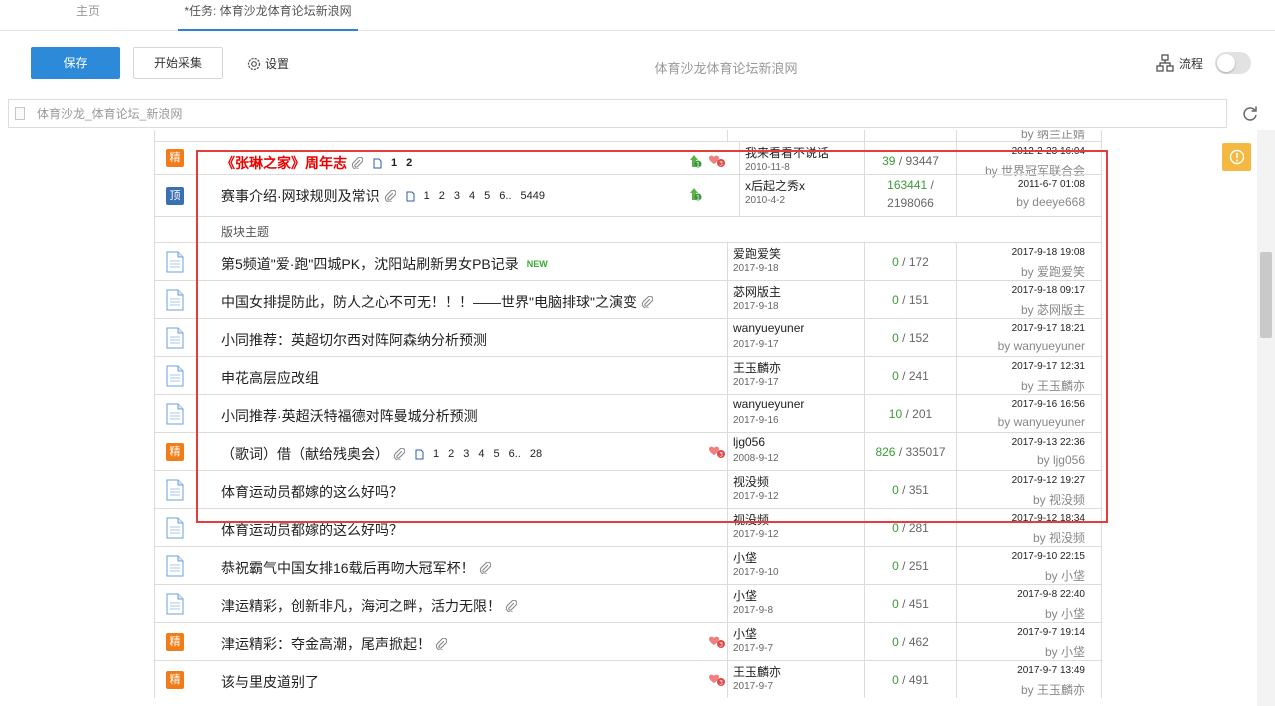 This screenshot has height=706, width=1275. What do you see at coordinates (300, 196) in the screenshot?
I see `thread-title-text: 赛事介绍·网球规则及常识` at bounding box center [300, 196].